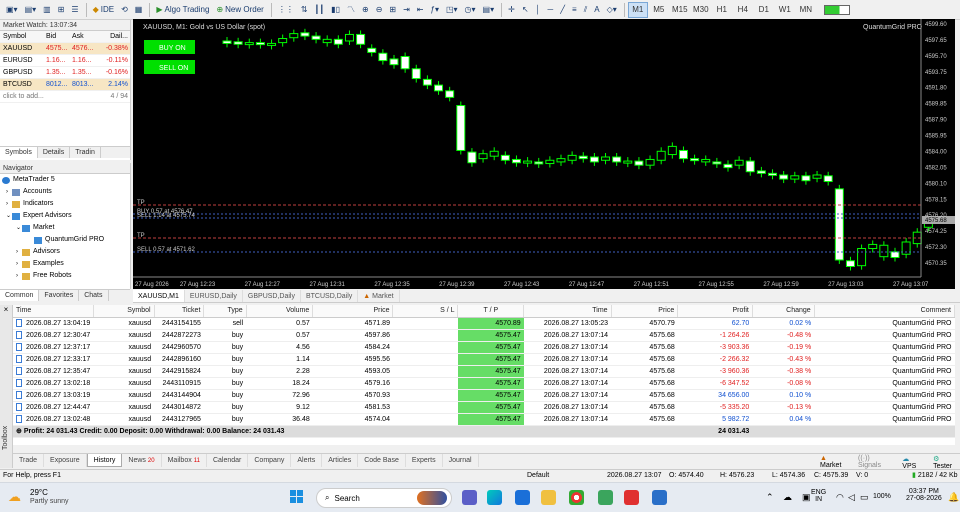 This screenshot has height=512, width=960. I want to click on tab-alerts: Alerts, so click(307, 460).